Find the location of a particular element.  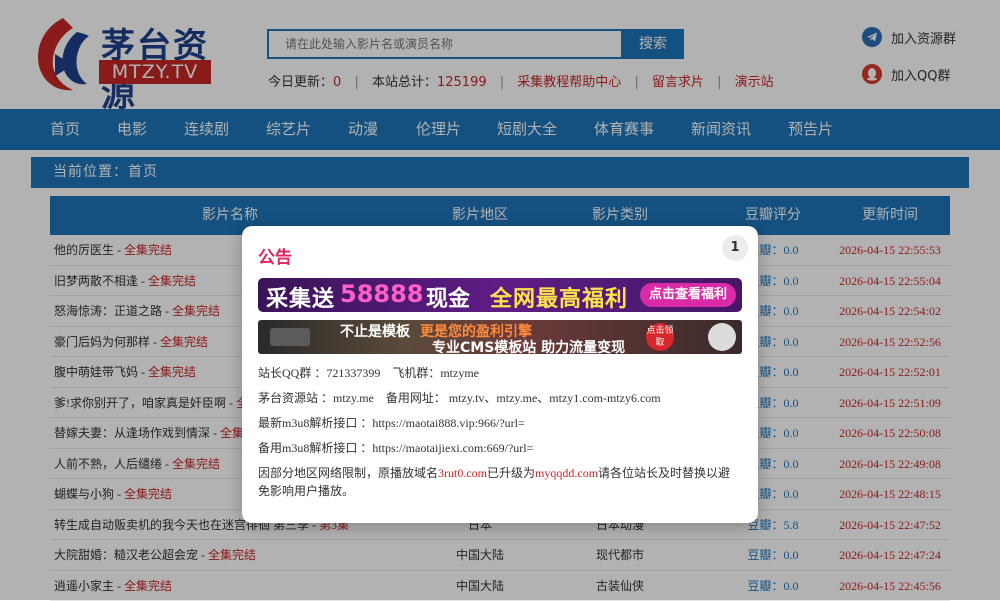

camera-icon is located at coordinates (290, 337).